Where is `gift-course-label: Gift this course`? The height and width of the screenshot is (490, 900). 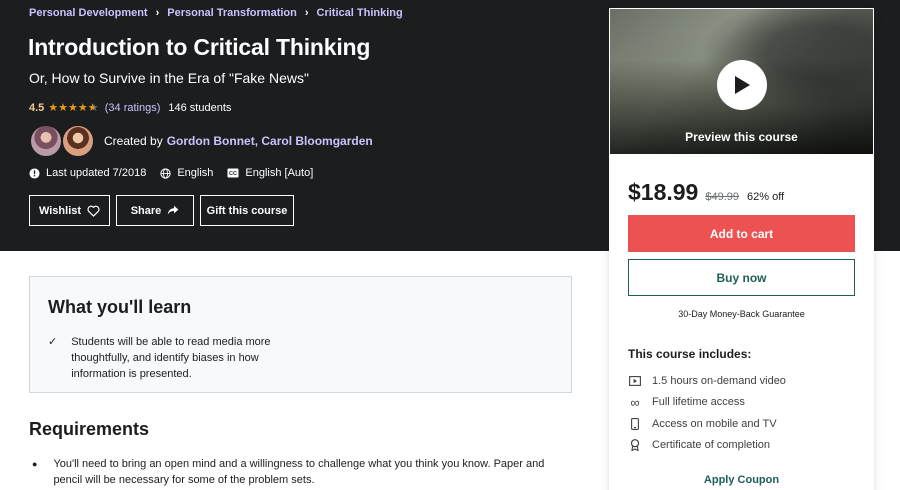
gift-course-label: Gift this course is located at coordinates (247, 210).